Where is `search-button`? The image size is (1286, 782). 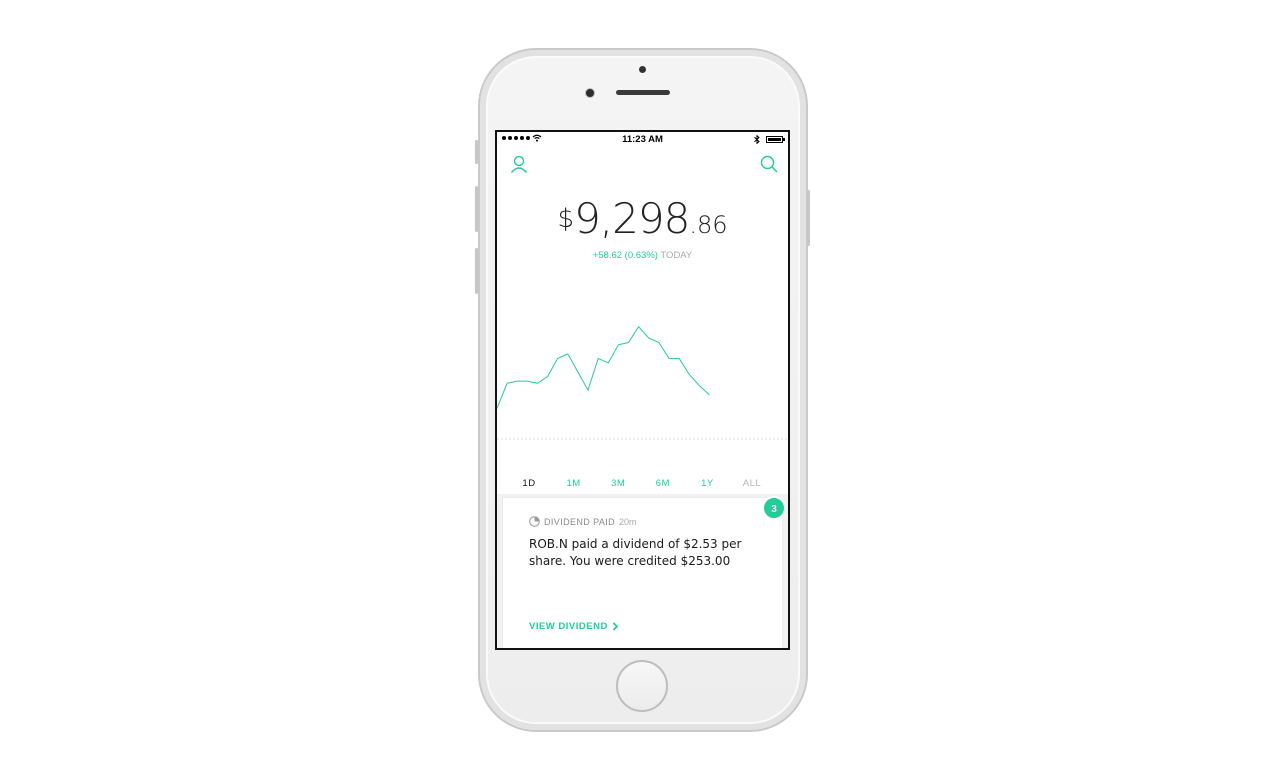 search-button is located at coordinates (769, 164).